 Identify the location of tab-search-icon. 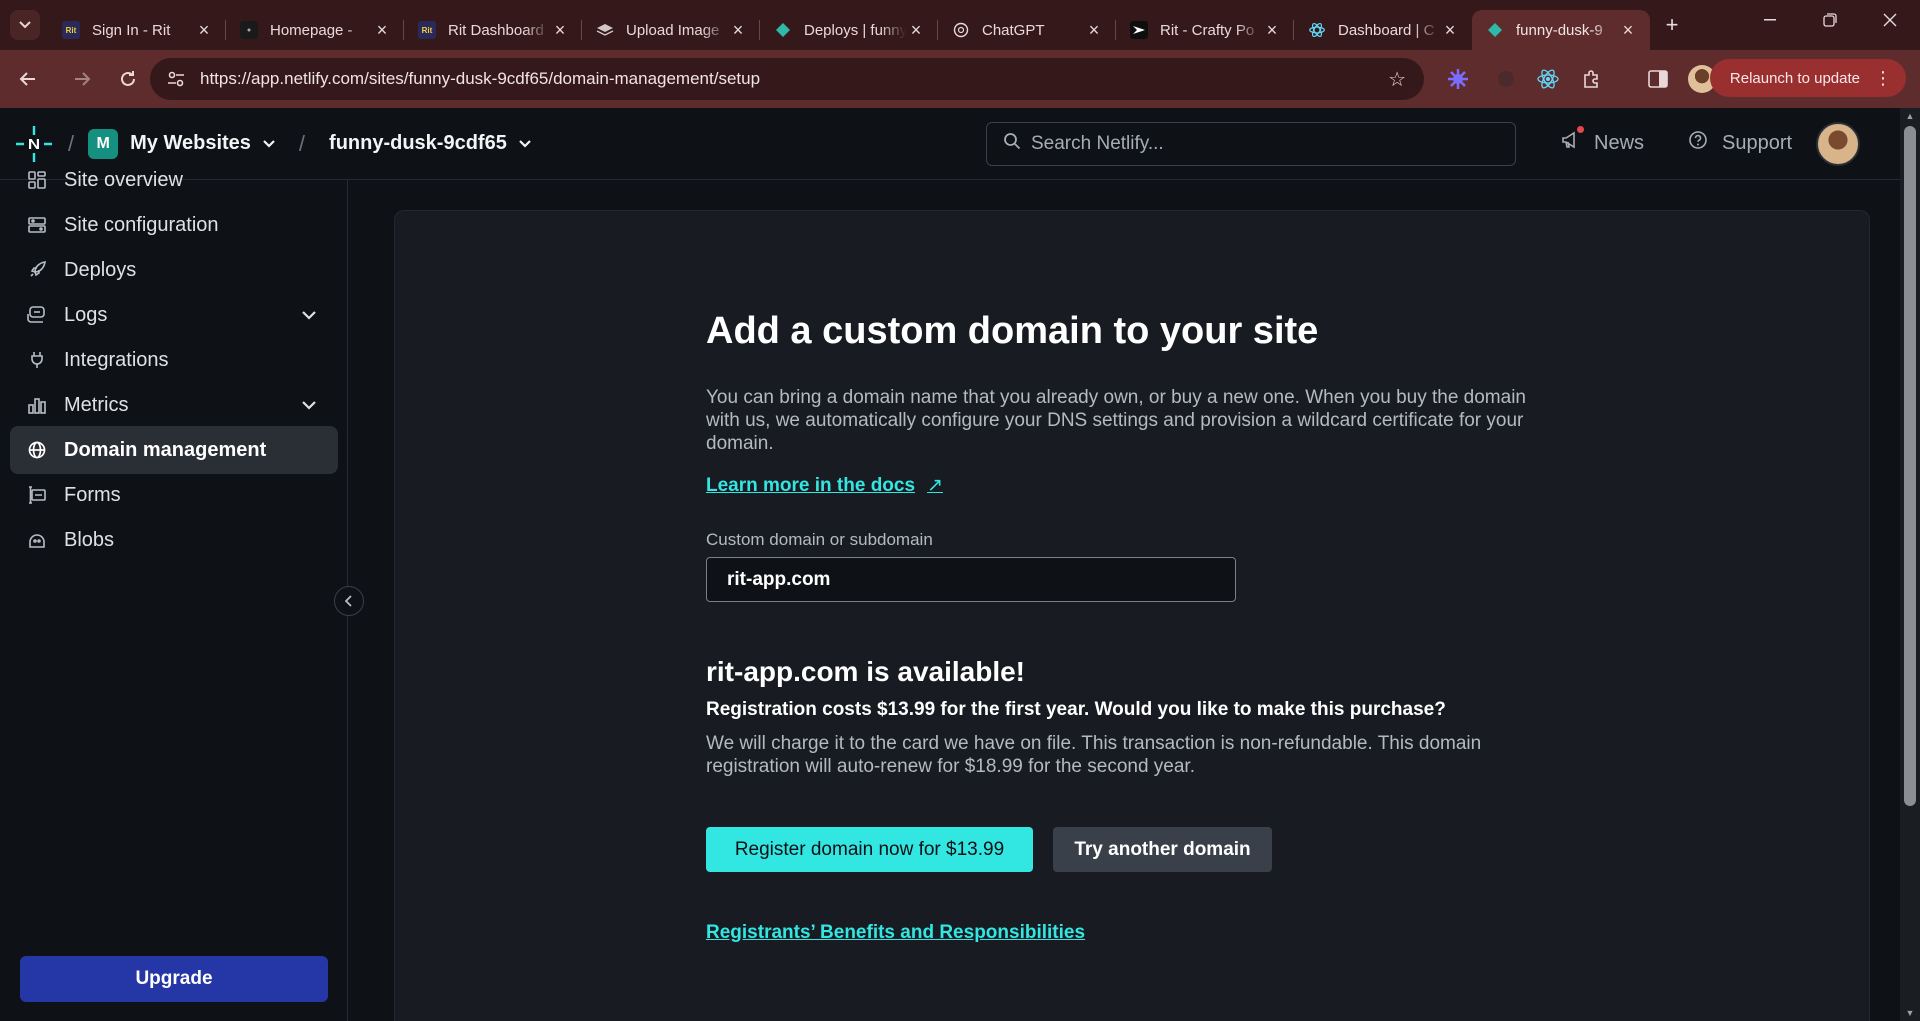
(25, 25).